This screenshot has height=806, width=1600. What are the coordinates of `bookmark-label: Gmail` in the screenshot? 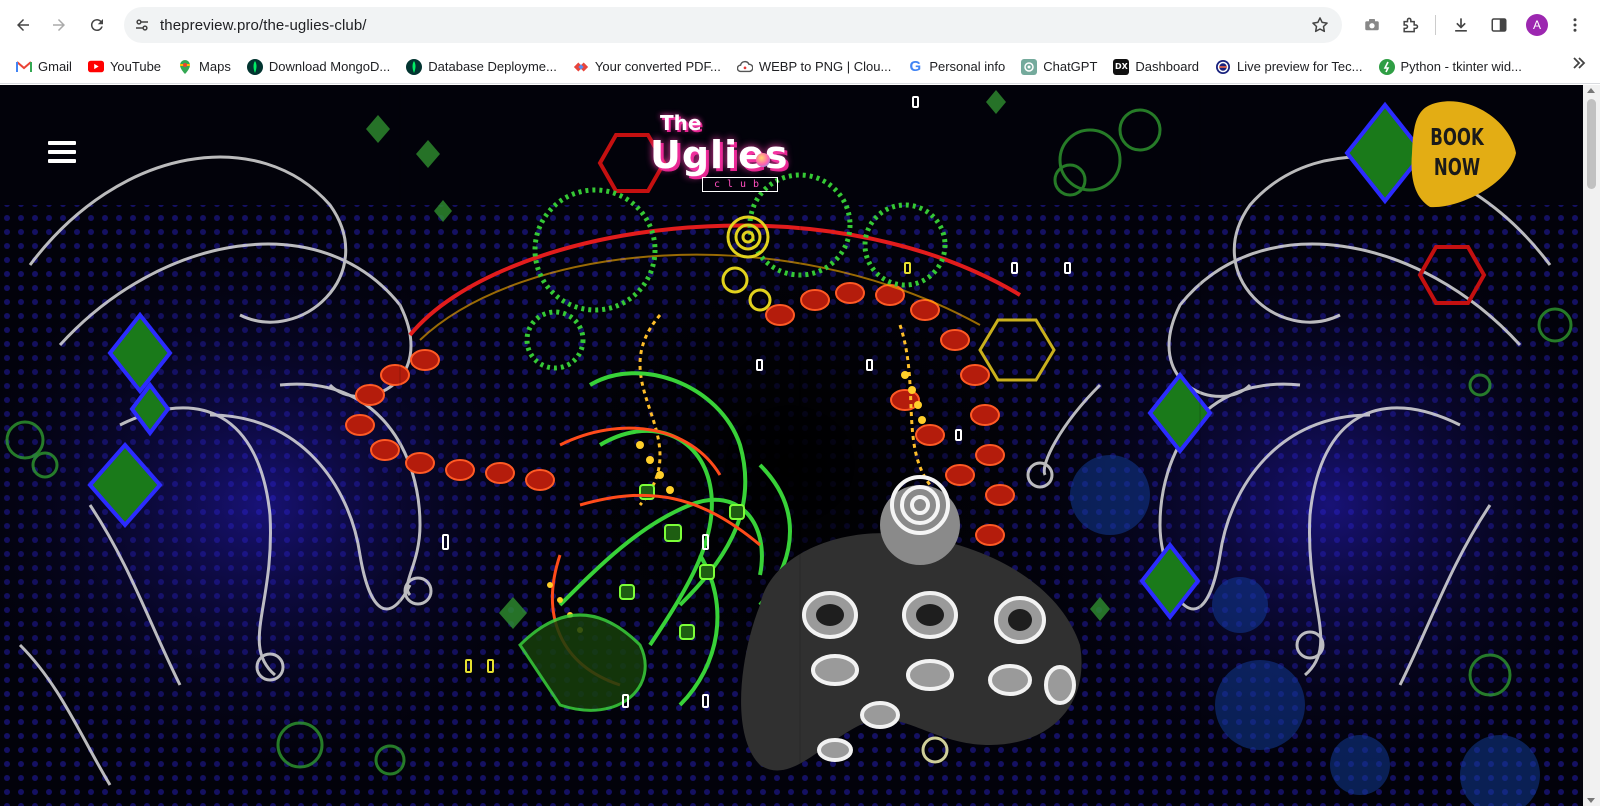 It's located at (55, 66).